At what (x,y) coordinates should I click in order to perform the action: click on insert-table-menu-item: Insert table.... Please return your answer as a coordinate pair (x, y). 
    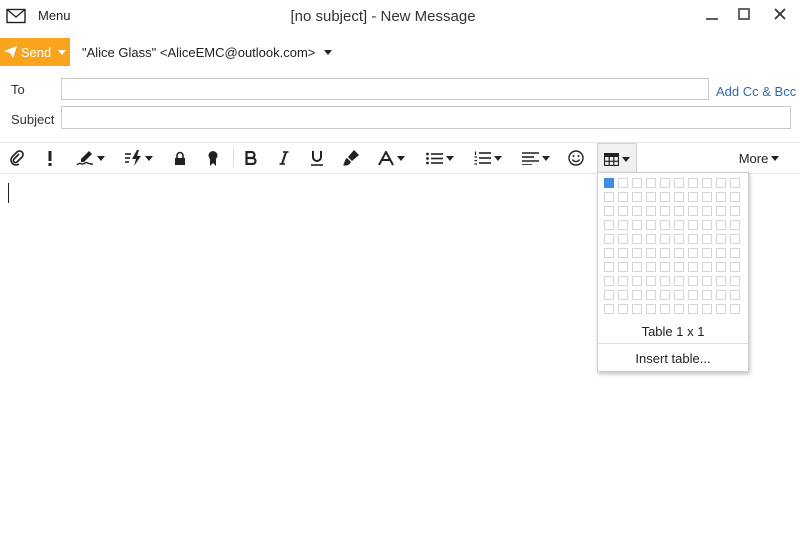
    Looking at the image, I should click on (673, 358).